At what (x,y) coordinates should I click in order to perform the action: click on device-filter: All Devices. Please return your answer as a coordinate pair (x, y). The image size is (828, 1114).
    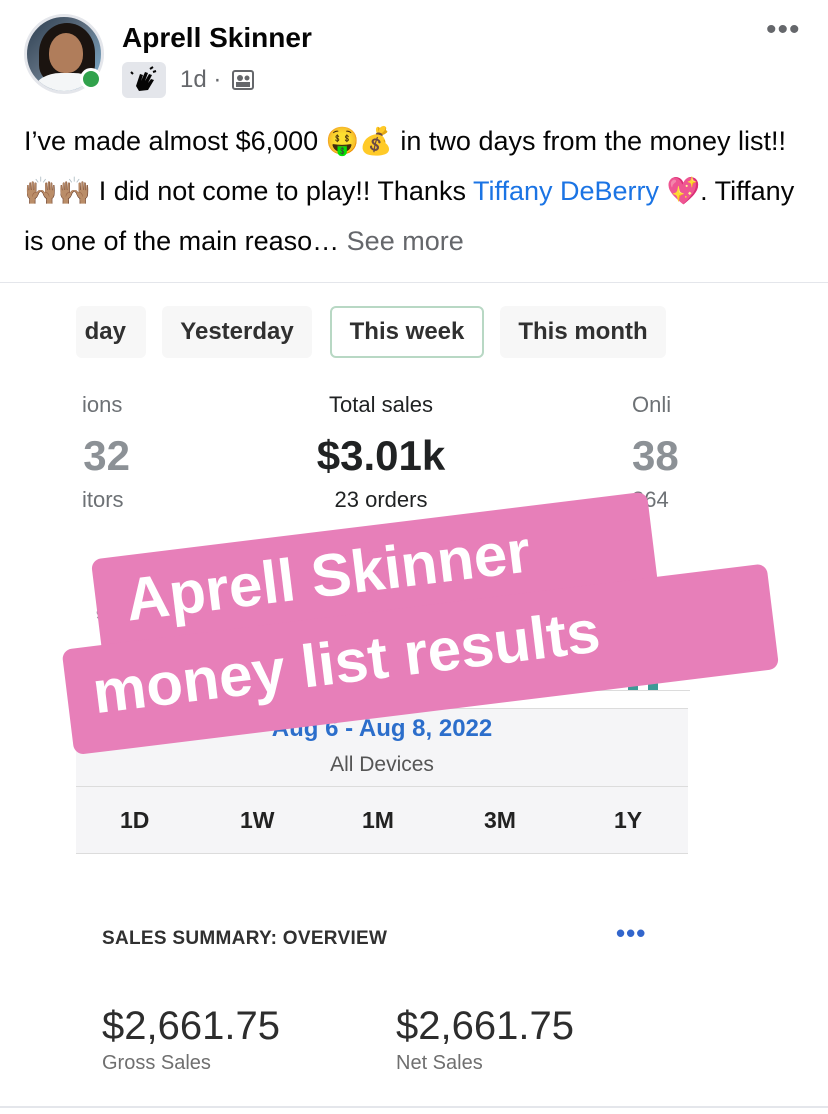
    Looking at the image, I should click on (382, 765).